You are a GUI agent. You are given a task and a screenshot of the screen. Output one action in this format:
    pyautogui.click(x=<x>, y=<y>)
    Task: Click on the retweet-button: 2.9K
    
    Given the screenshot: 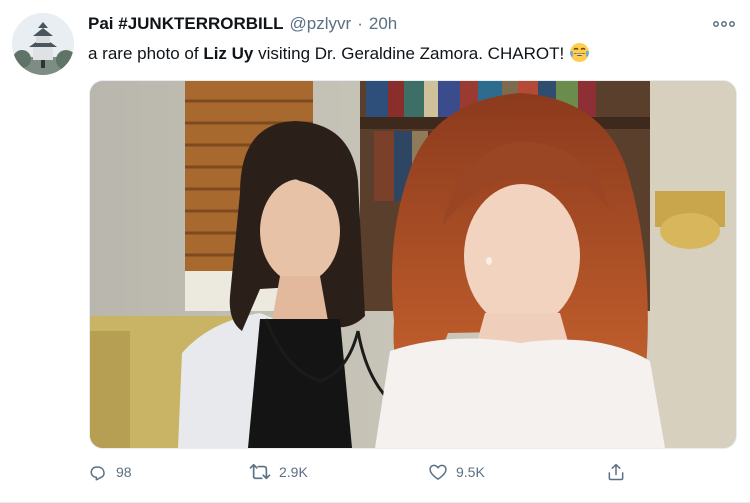 What is the action you would take?
    pyautogui.click(x=278, y=472)
    